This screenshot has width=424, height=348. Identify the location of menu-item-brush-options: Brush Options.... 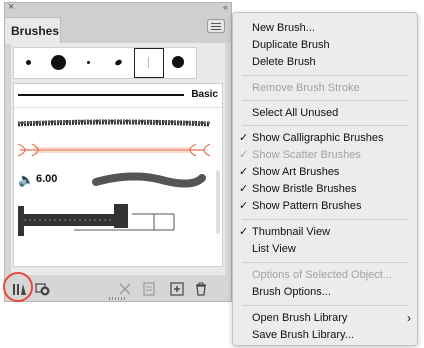
(325, 292).